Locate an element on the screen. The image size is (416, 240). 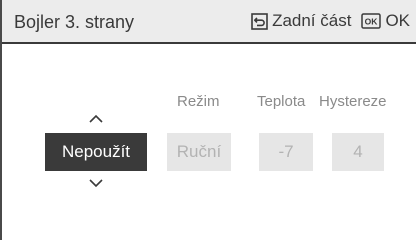
ok-button: OK OK is located at coordinates (385, 21).